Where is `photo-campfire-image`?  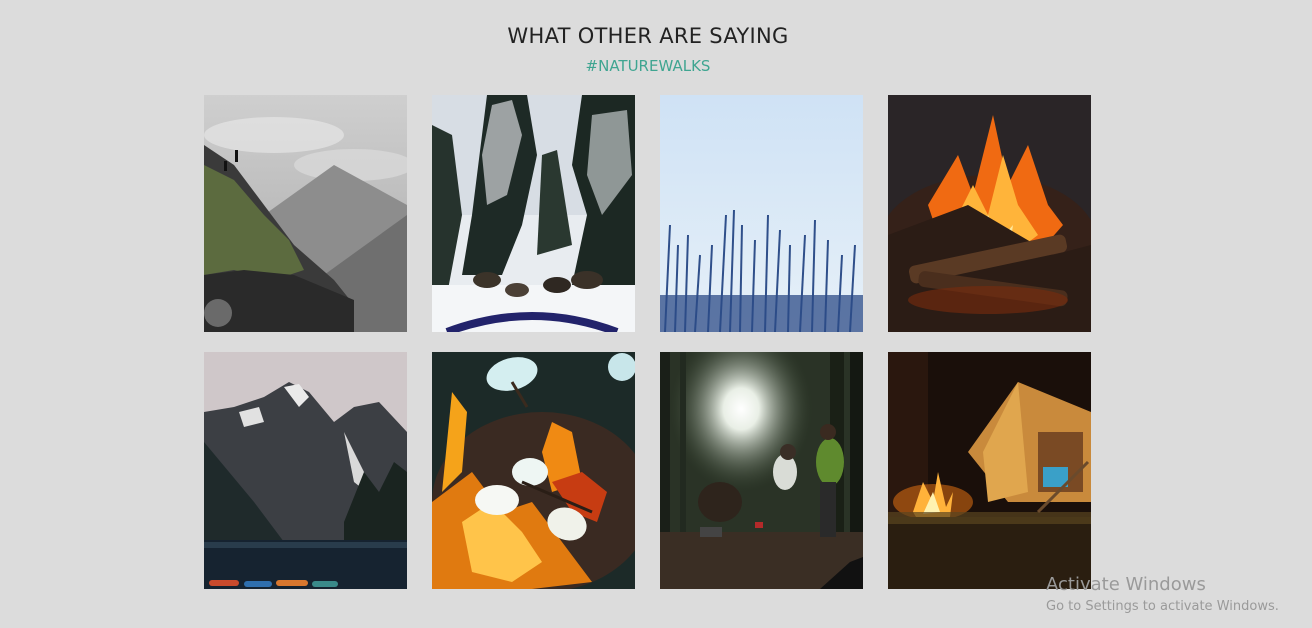 photo-campfire-image is located at coordinates (989, 213).